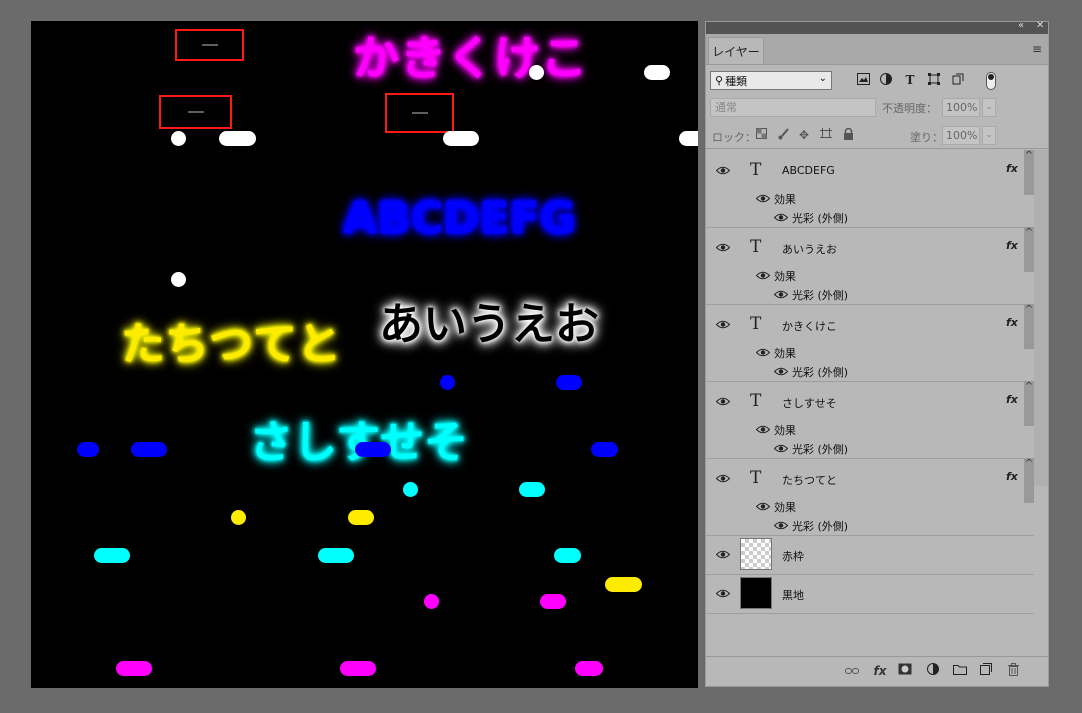  I want to click on adjustment-layer-icon, so click(933, 671).